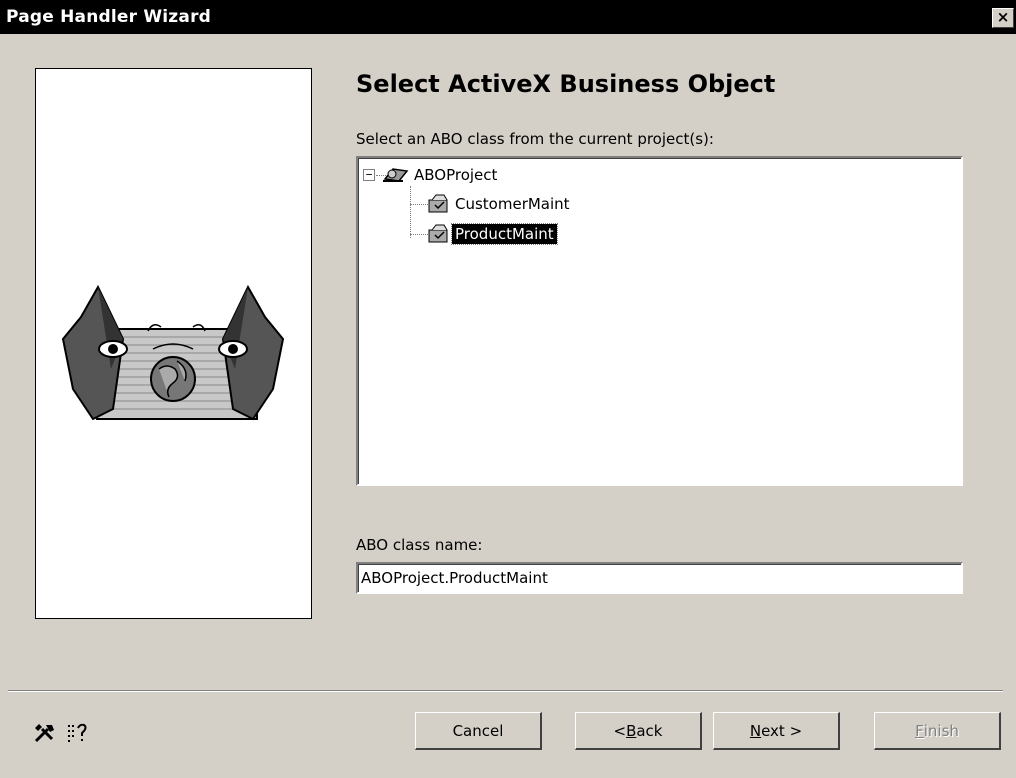 The width and height of the screenshot is (1016, 778). Describe the element at coordinates (410, 212) in the screenshot. I see `tree-connector` at that location.